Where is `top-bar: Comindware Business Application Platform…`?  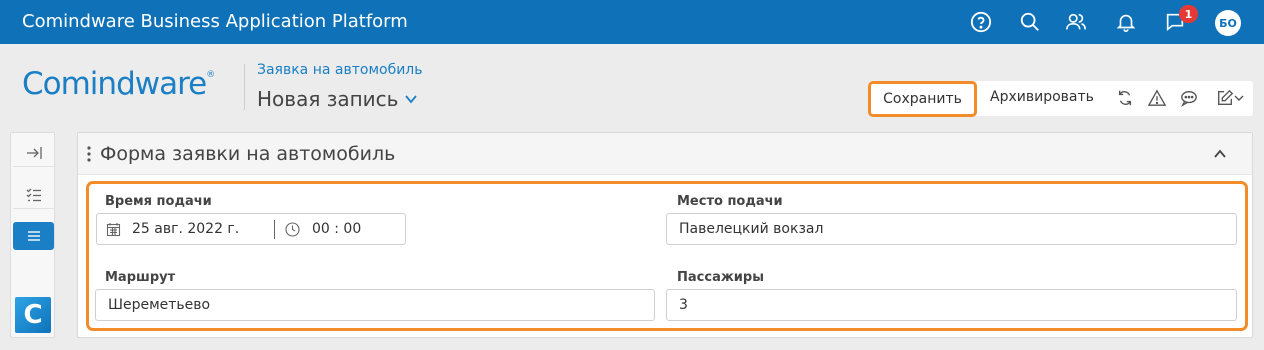
top-bar: Comindware Business Application Platform… is located at coordinates (632, 22).